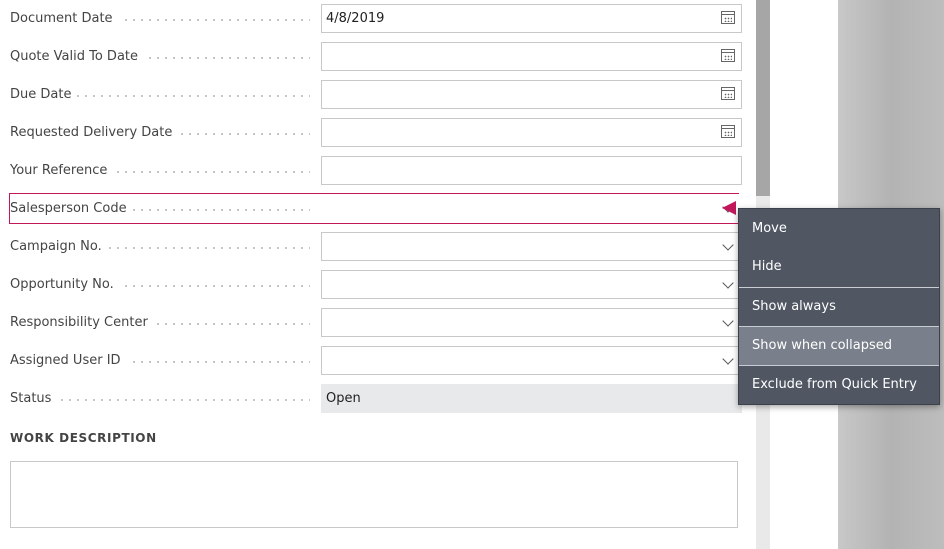 The width and height of the screenshot is (944, 549). I want to click on field-row-due-date: Due Date, so click(376, 94).